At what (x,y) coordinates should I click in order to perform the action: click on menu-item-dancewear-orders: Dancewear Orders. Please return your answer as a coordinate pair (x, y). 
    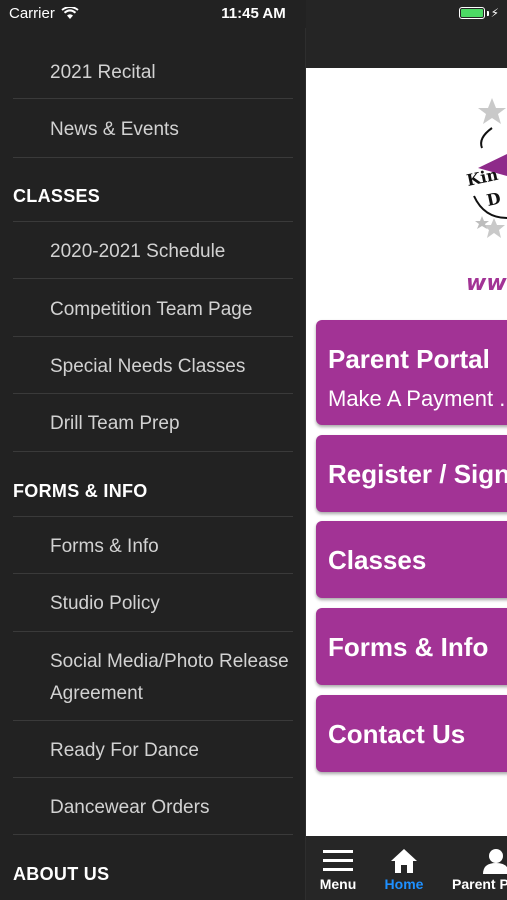
    Looking at the image, I should click on (153, 806).